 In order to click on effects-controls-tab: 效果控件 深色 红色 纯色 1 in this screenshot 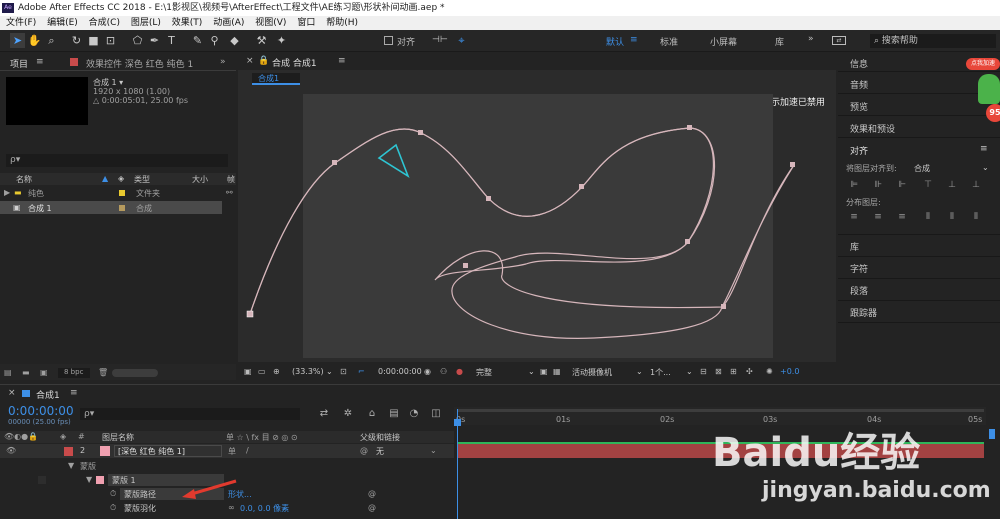, I will do `click(139, 63)`.